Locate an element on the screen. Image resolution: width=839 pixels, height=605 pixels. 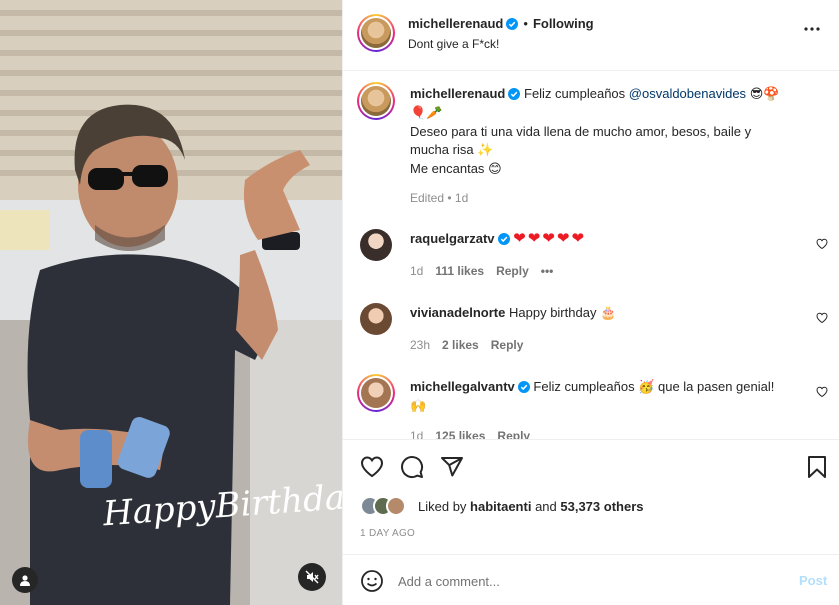
liked-by-and: and is located at coordinates (546, 506).